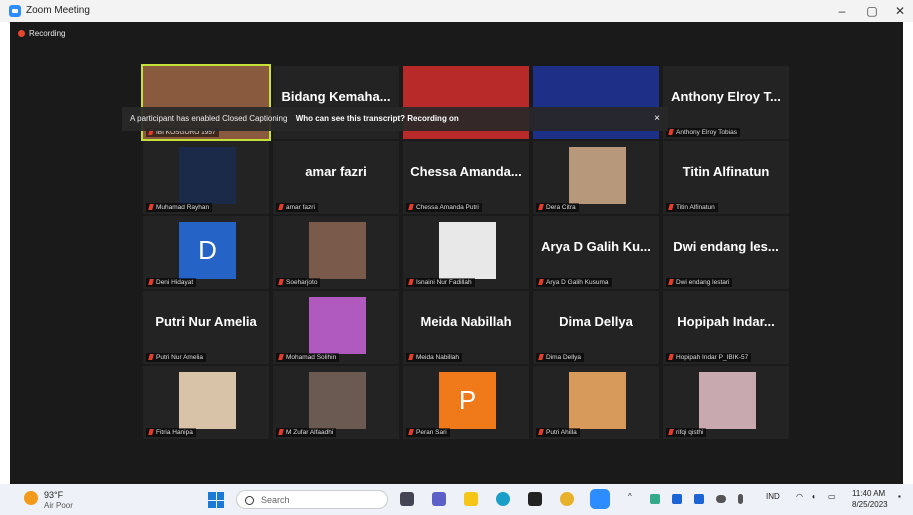  I want to click on weather-icon, so click(31, 498).